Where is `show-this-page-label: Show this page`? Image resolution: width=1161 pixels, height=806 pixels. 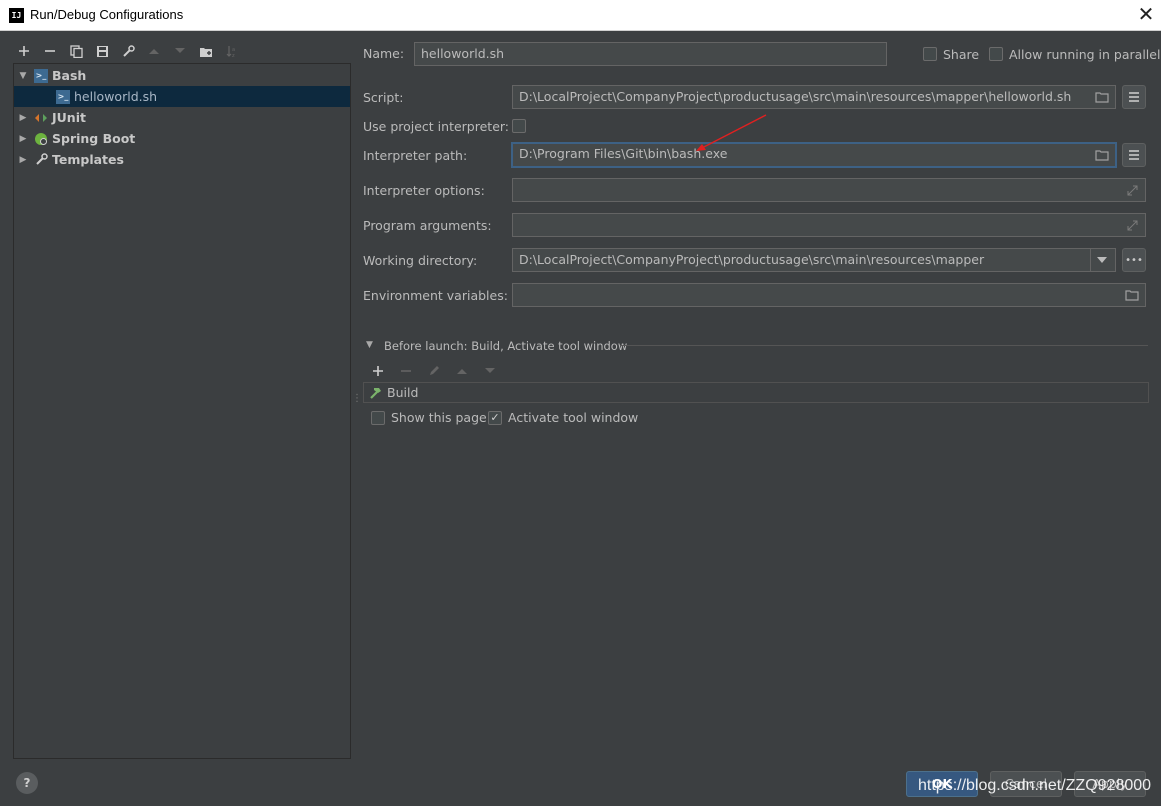 show-this-page-label: Show this page is located at coordinates (439, 417).